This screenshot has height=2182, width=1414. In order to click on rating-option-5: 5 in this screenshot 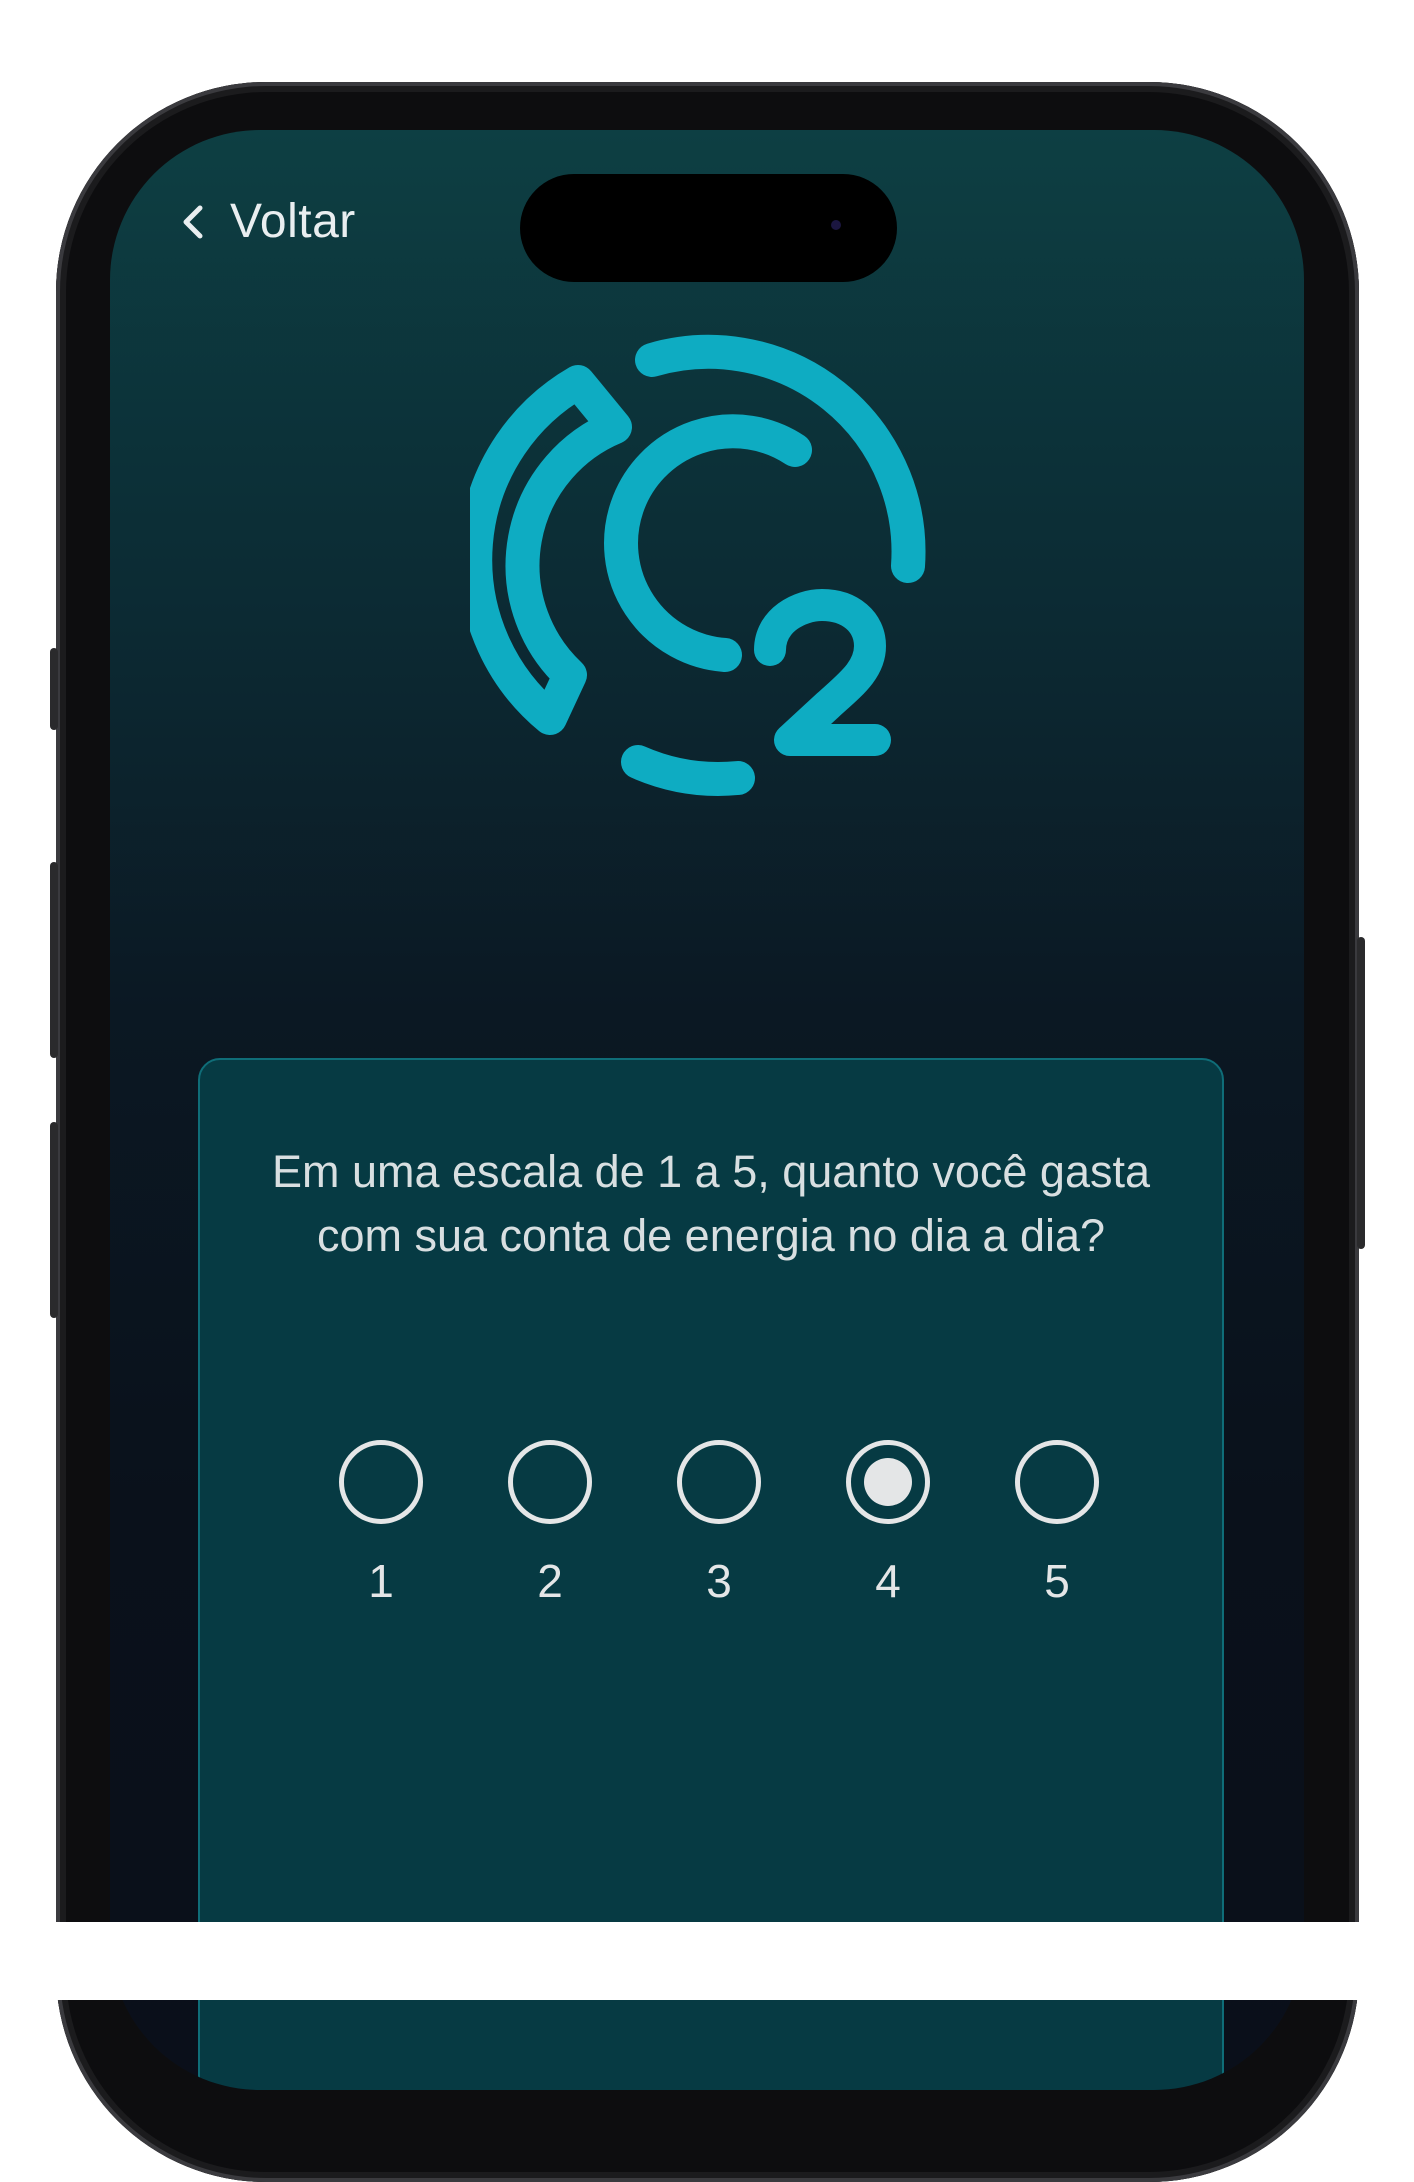, I will do `click(1057, 1524)`.